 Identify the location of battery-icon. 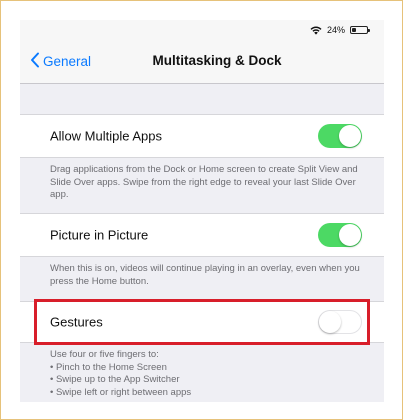
(360, 30).